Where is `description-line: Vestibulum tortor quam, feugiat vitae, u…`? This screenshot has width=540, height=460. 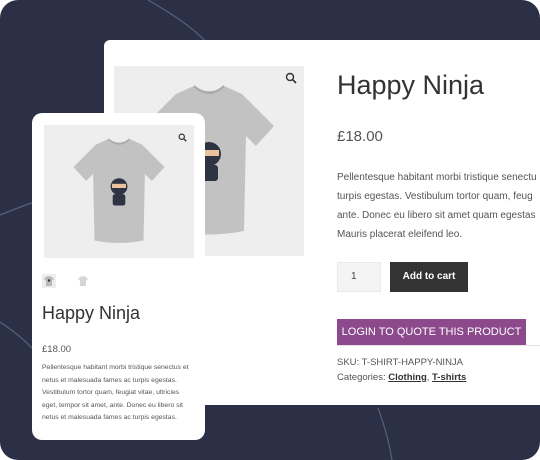
description-line: Vestibulum tortor quam, feugiat vitae, u… is located at coordinates (111, 393).